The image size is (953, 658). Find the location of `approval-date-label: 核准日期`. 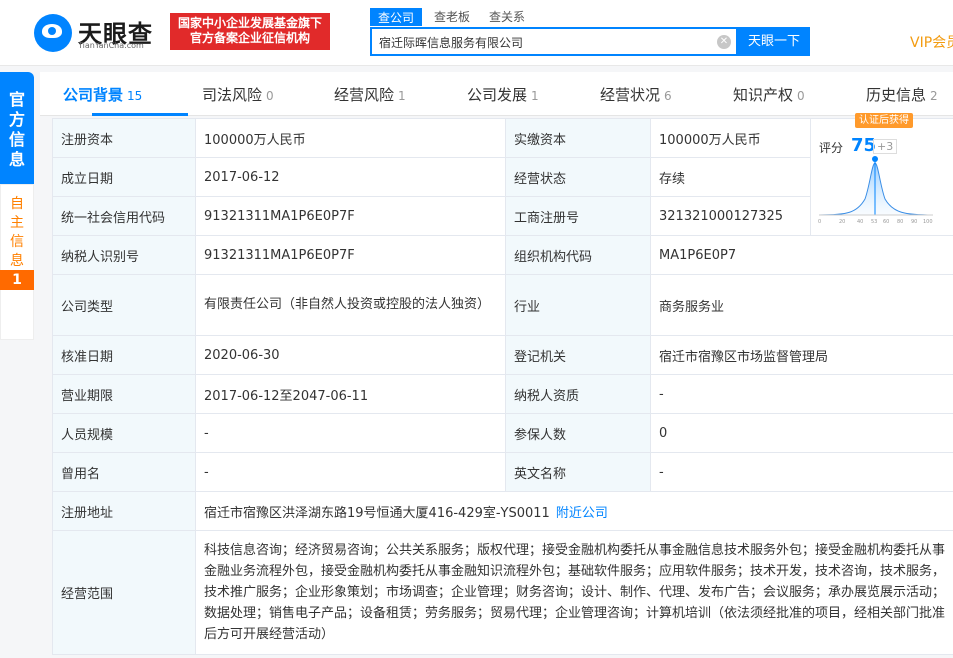

approval-date-label: 核准日期 is located at coordinates (124, 355).